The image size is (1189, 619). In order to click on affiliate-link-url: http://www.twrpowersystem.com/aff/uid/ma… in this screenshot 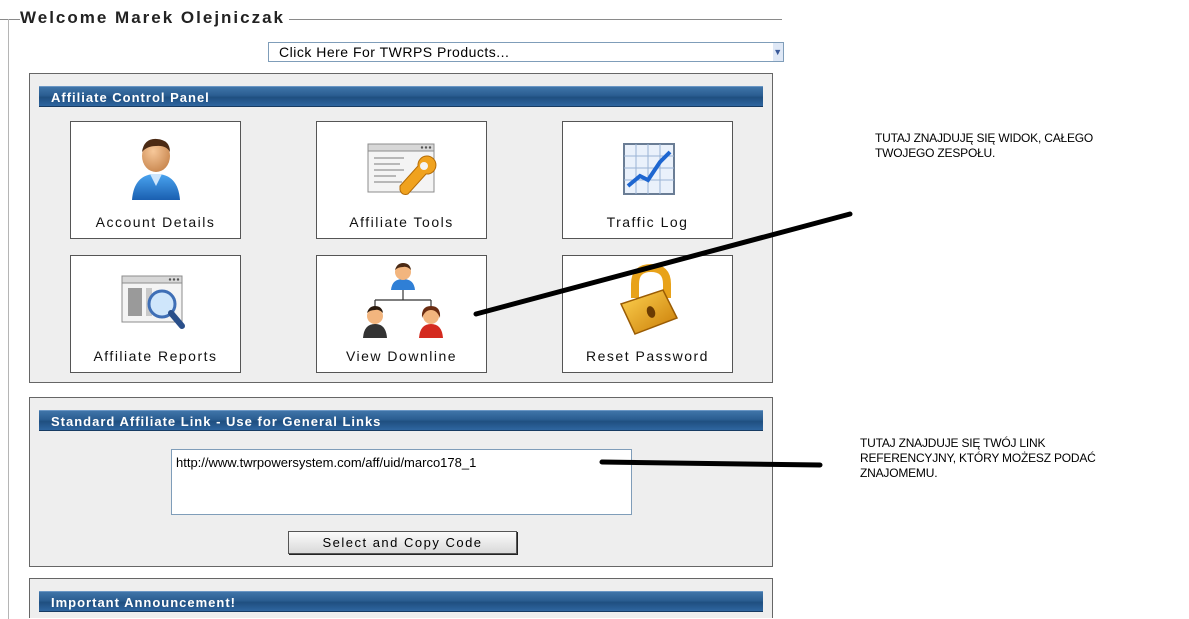, I will do `click(326, 462)`.